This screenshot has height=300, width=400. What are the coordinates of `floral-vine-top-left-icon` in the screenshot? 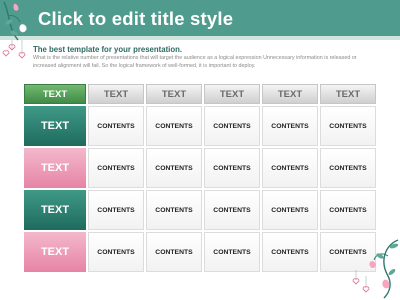 It's located at (14, 30).